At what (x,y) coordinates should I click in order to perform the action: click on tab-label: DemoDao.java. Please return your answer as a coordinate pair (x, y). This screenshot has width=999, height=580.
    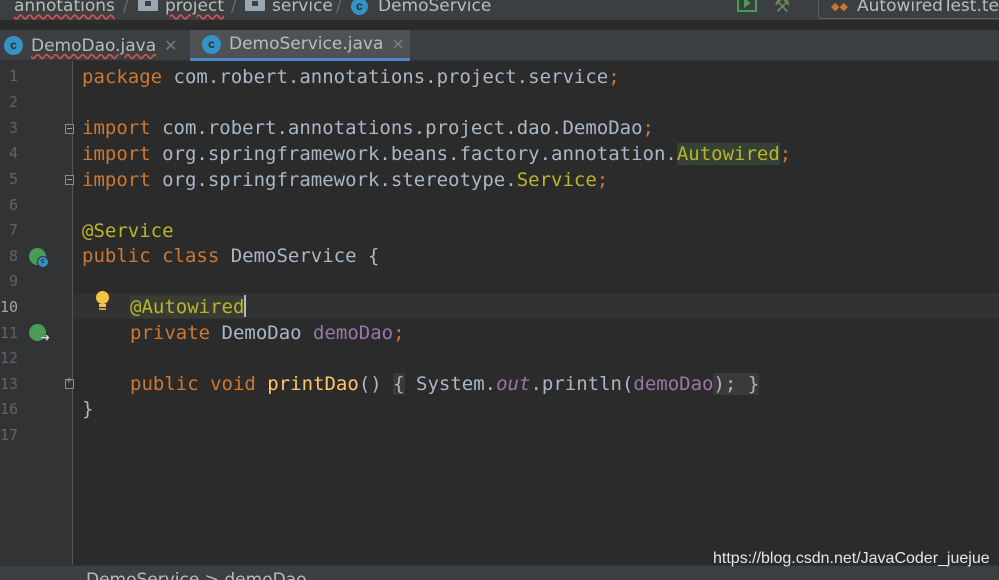
    Looking at the image, I should click on (94, 45).